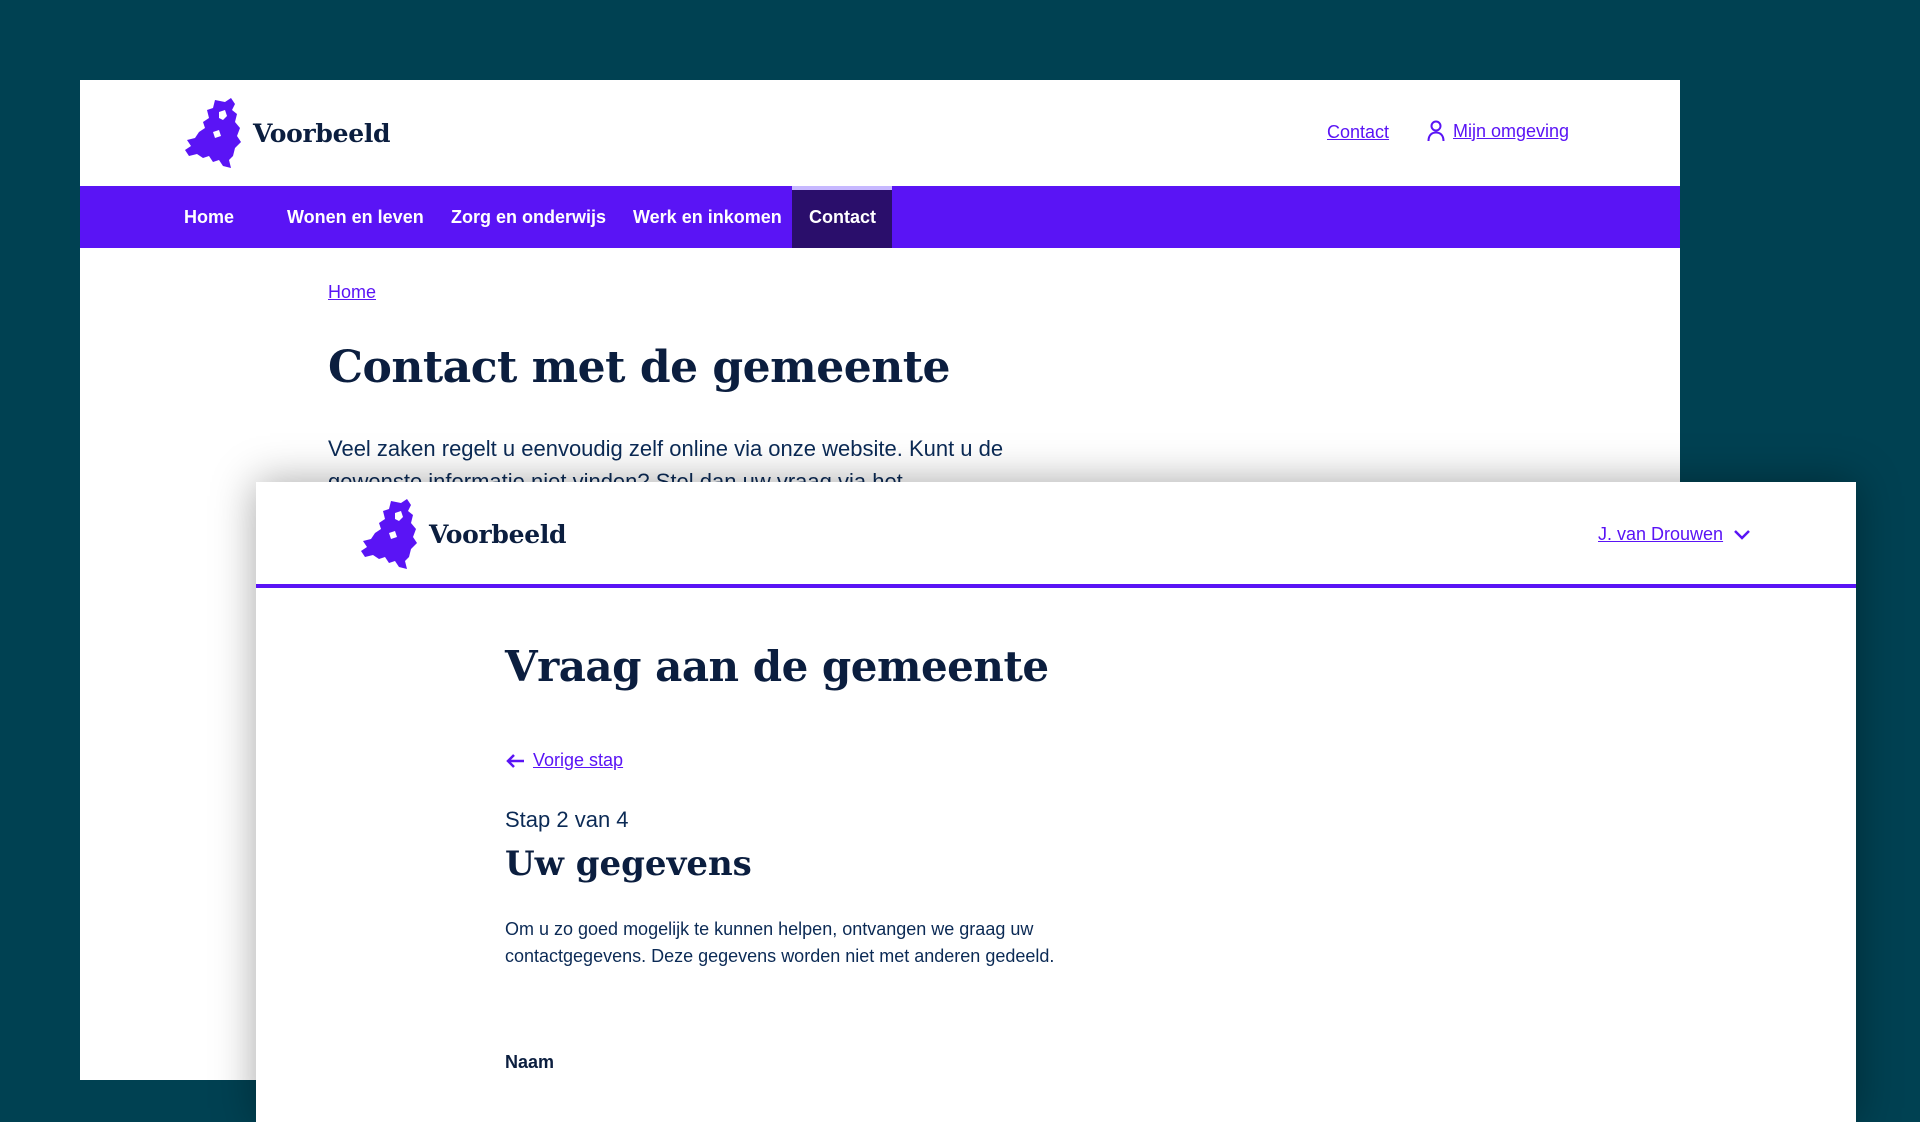 The height and width of the screenshot is (1122, 1920). I want to click on user-menu: J. van Drouwen, so click(1674, 534).